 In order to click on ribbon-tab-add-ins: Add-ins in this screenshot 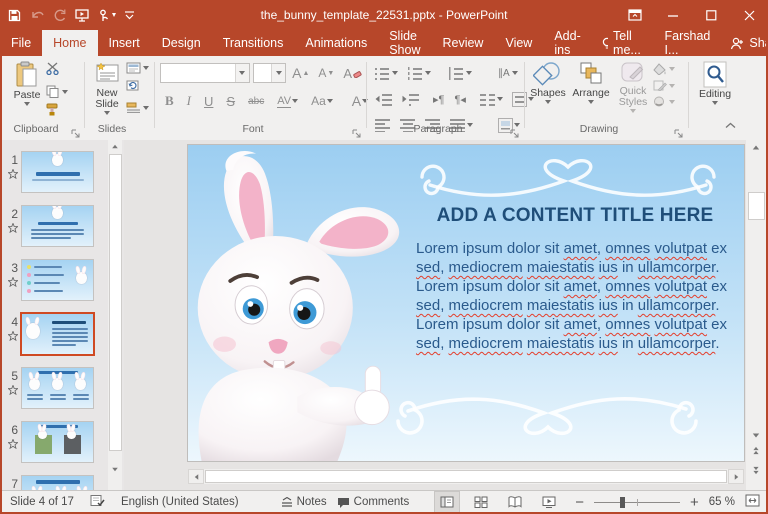, I will do `click(567, 43)`.